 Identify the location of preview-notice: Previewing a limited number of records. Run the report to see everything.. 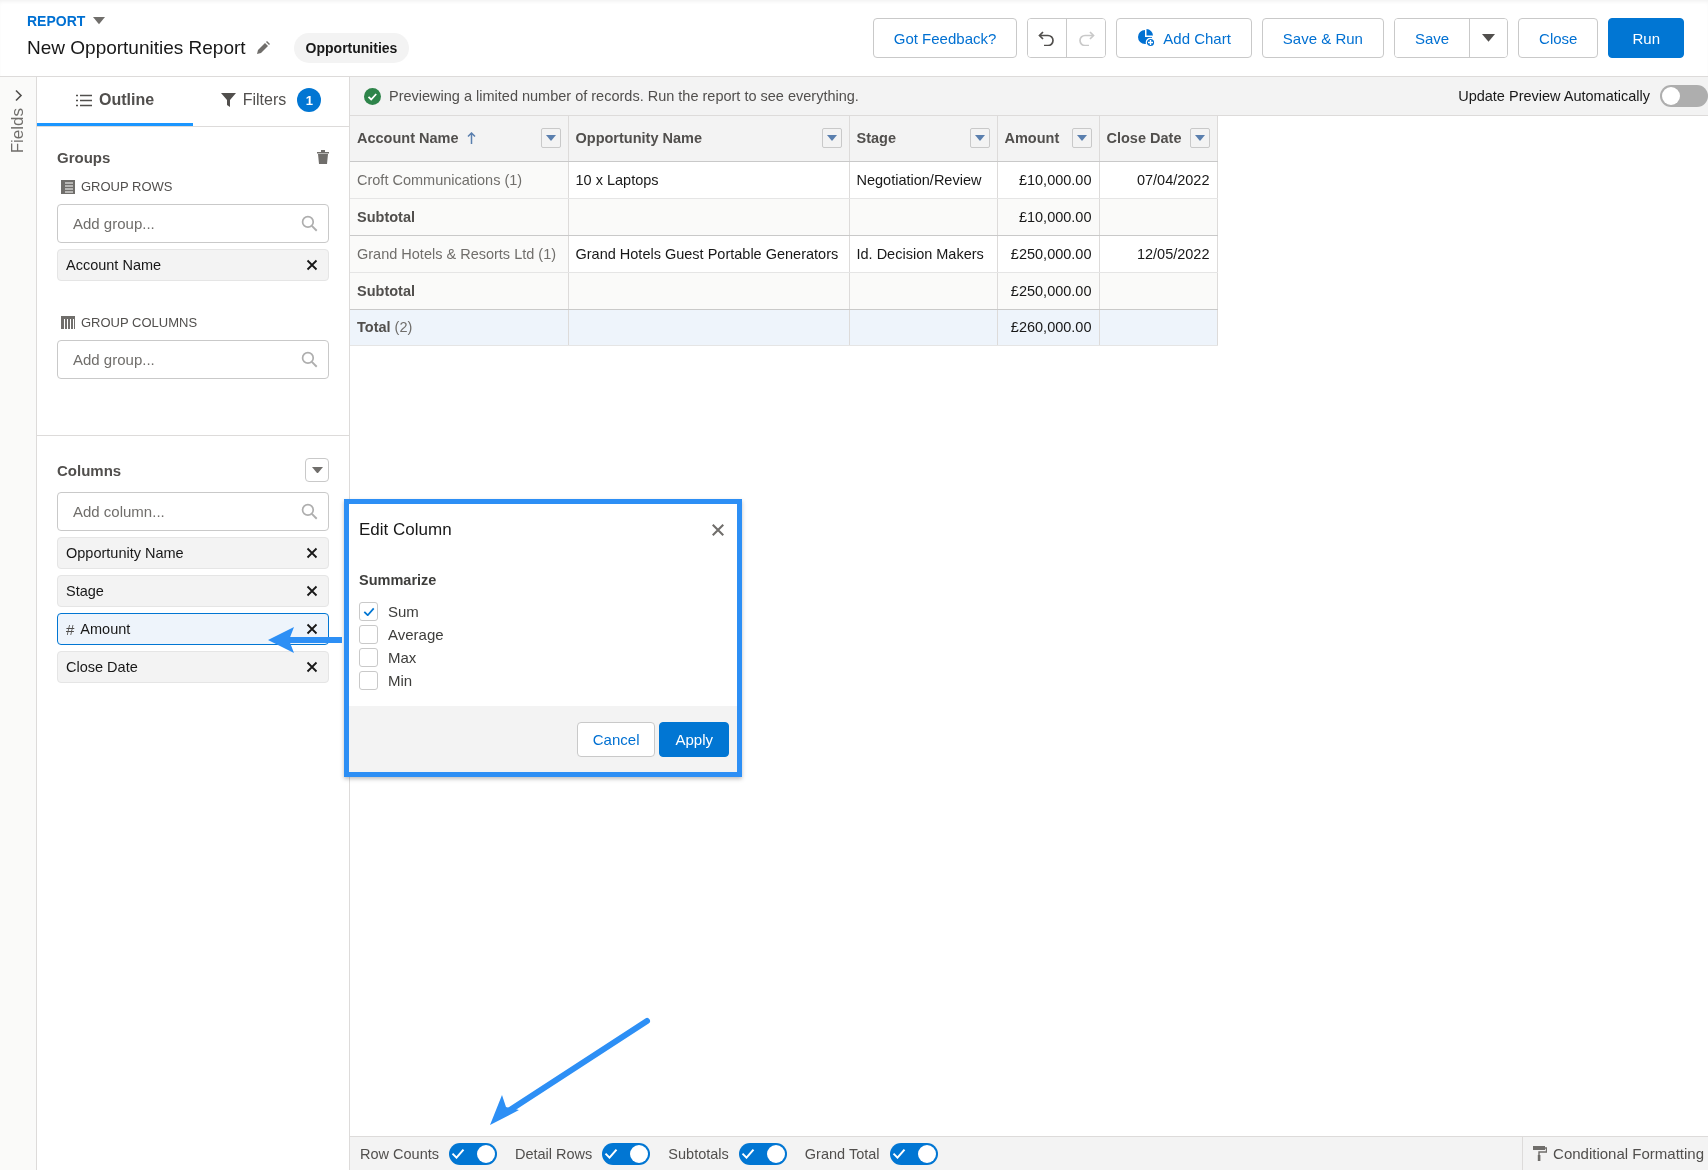
(624, 96).